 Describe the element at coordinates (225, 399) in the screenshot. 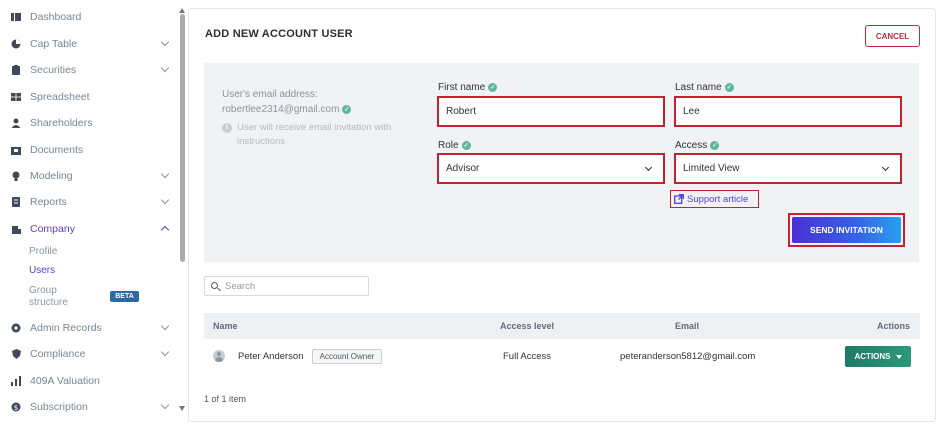

I see `pagination-summary: 1 of 1 item` at that location.